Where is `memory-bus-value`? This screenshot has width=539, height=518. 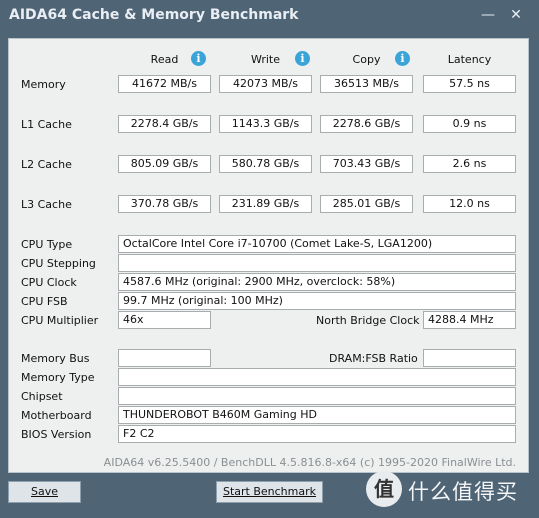 memory-bus-value is located at coordinates (164, 358).